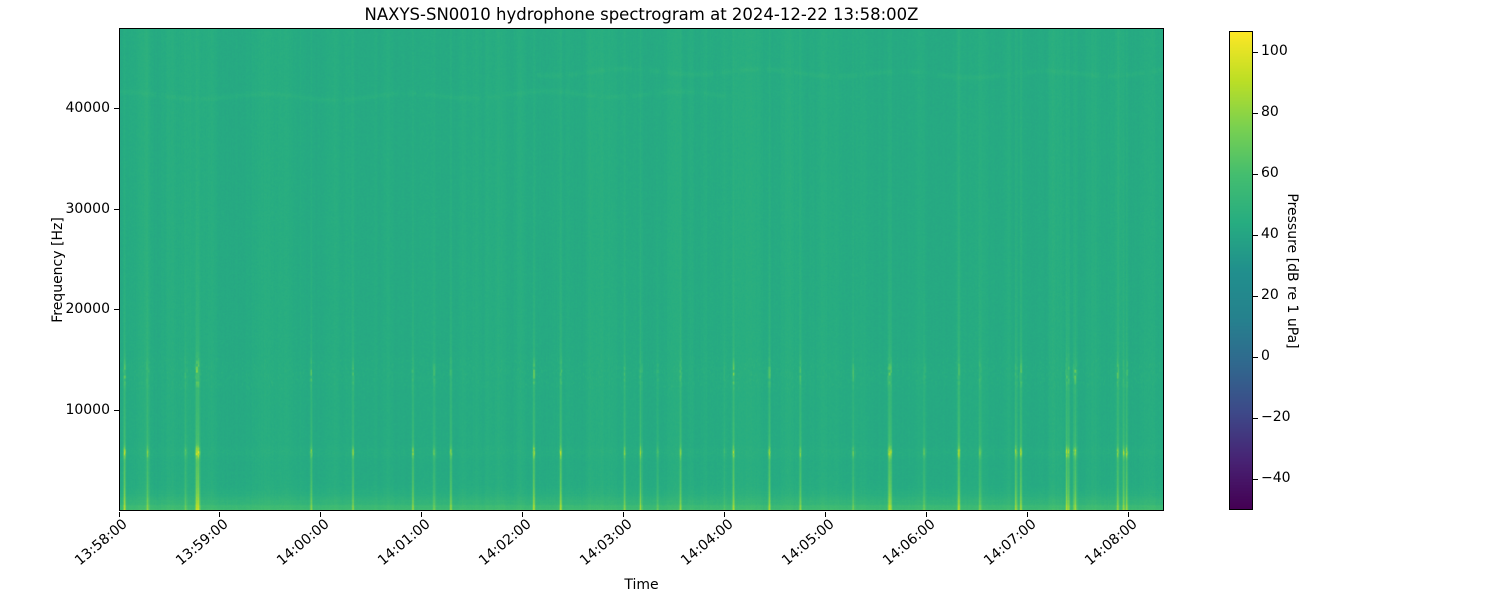  I want to click on x-axis-label: Time, so click(641, 585).